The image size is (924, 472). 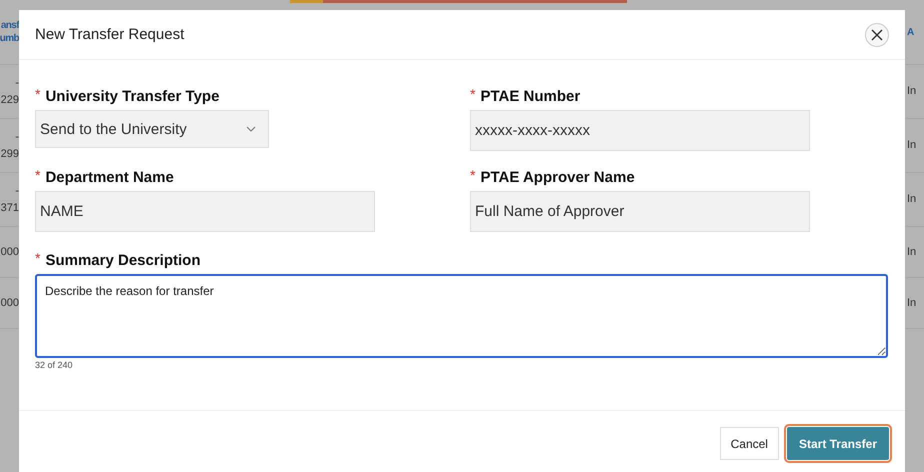 I want to click on chevron-down-icon, so click(x=251, y=129).